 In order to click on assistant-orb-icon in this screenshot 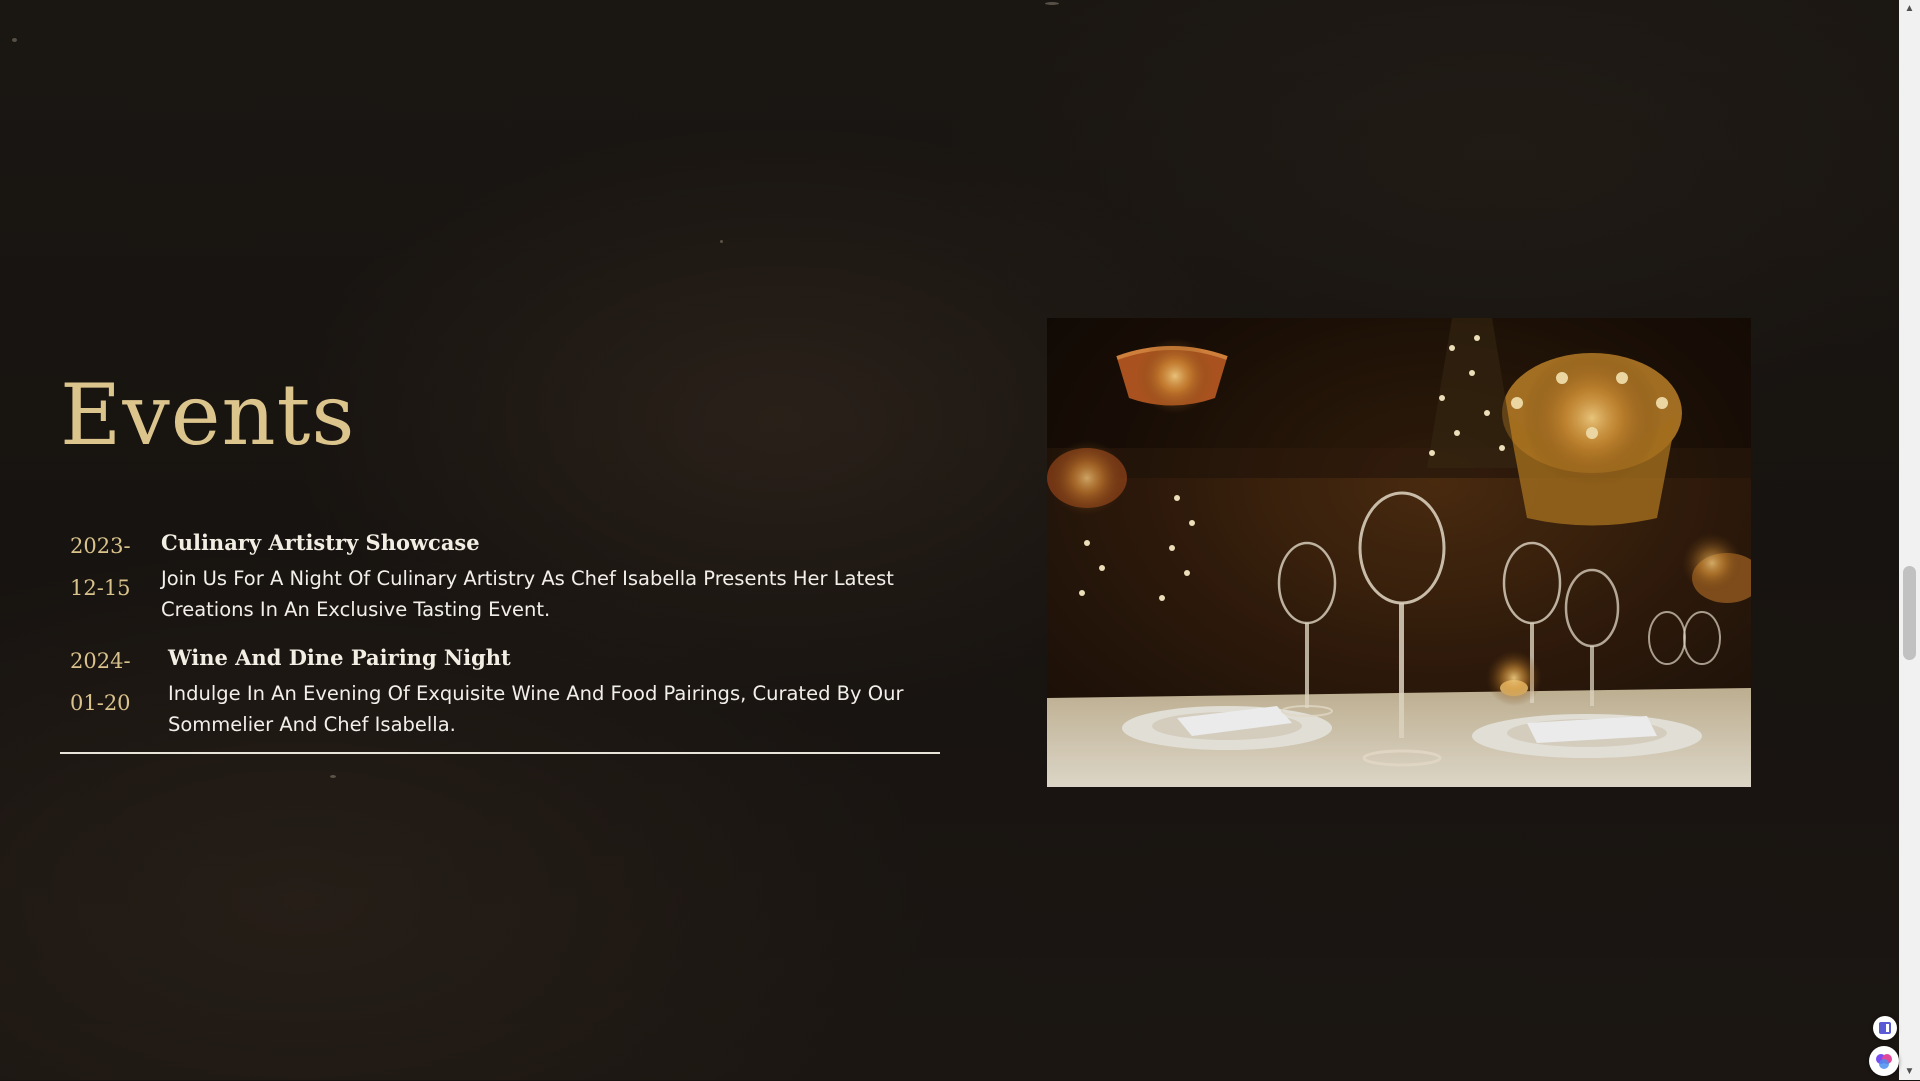, I will do `click(1884, 1061)`.